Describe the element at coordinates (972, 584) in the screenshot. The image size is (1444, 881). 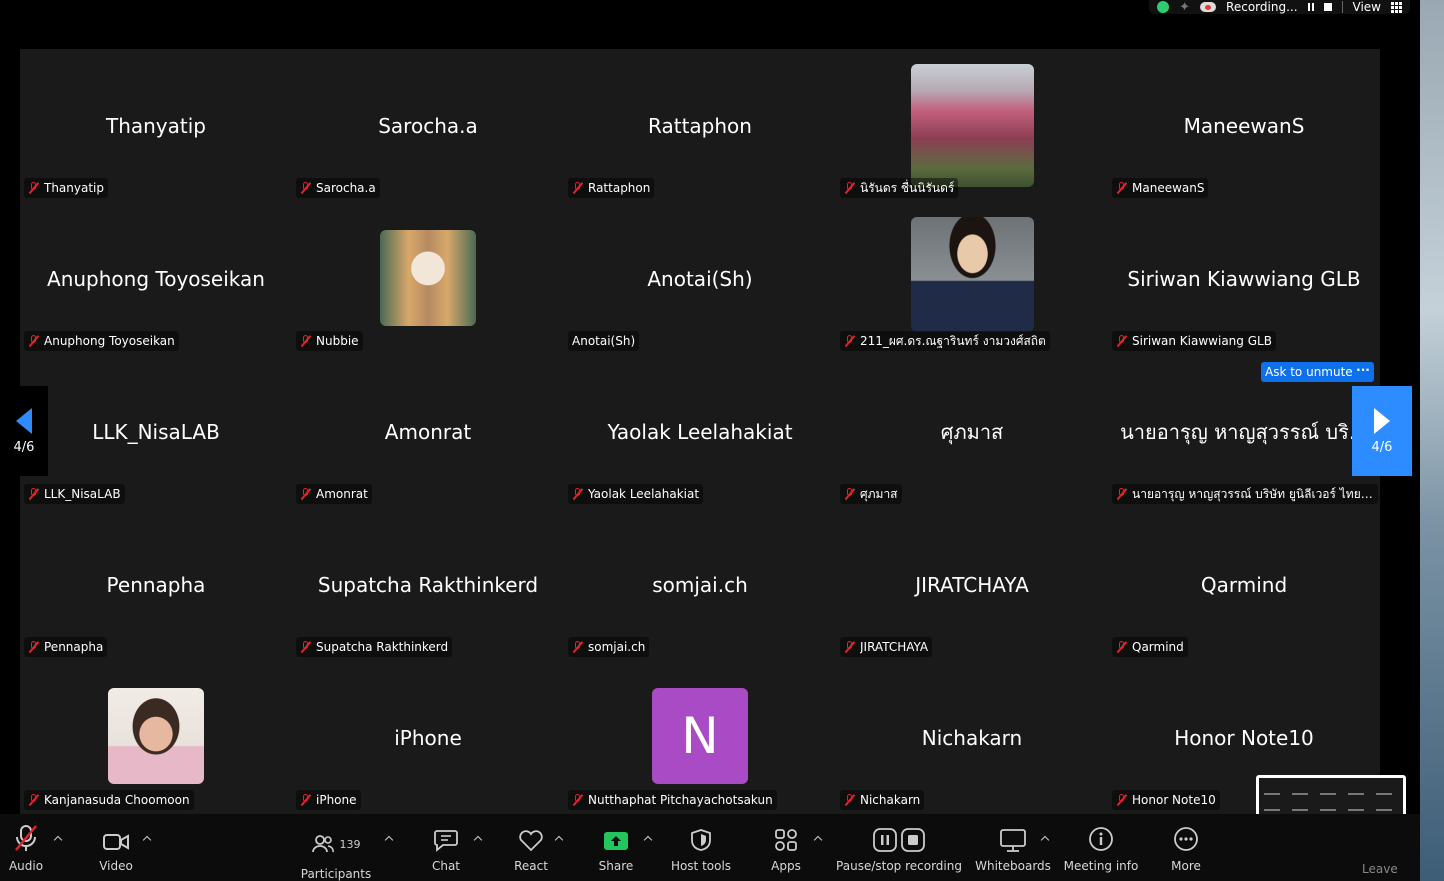
I see `participant-tile: JIRATCHAYA JIRATCHAYA` at that location.